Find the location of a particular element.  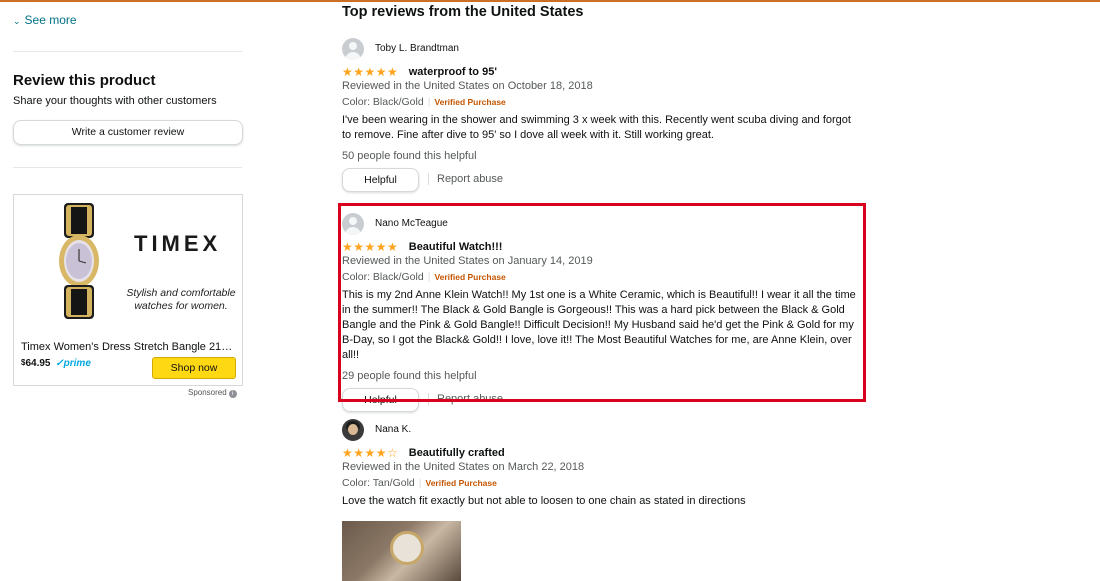

helpful-count: 50 people found this helpful is located at coordinates (409, 156).